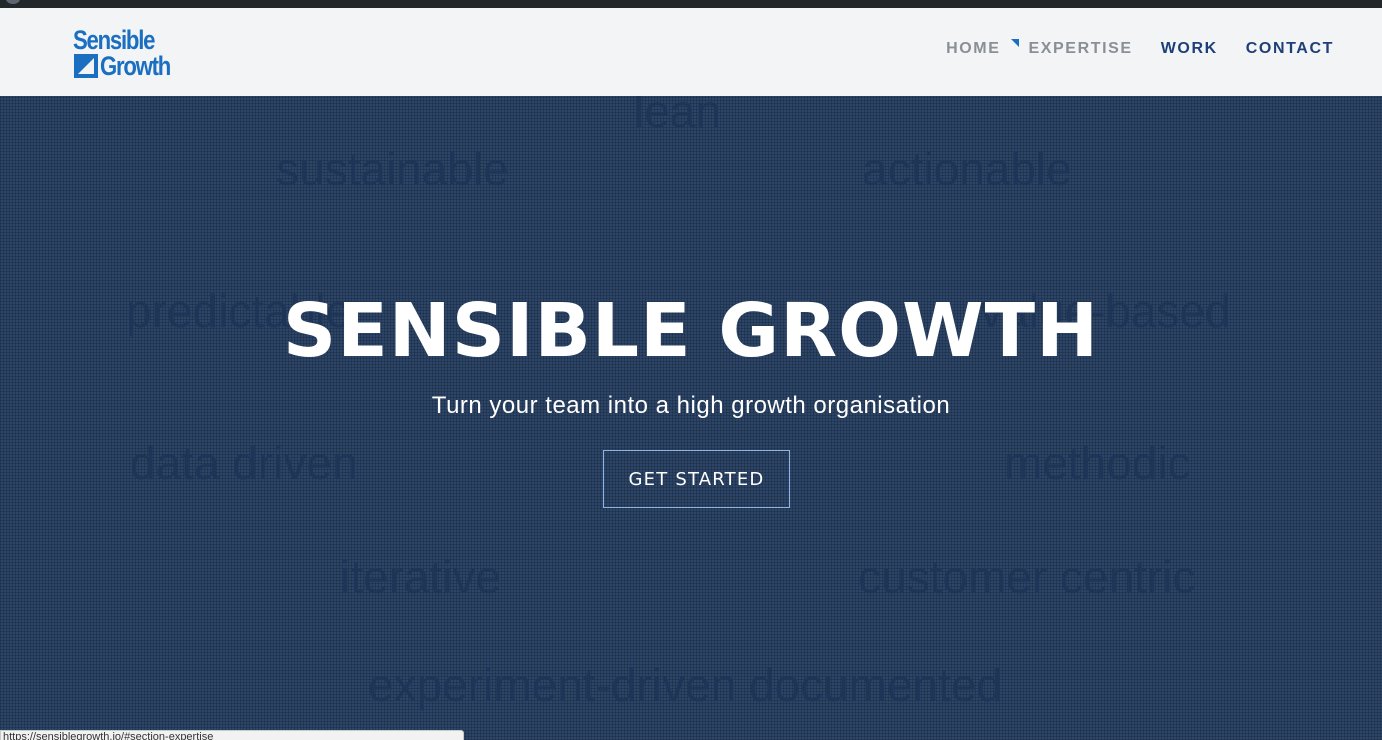 The image size is (1382, 740). What do you see at coordinates (86, 66) in the screenshot?
I see `logo-mark-icon` at bounding box center [86, 66].